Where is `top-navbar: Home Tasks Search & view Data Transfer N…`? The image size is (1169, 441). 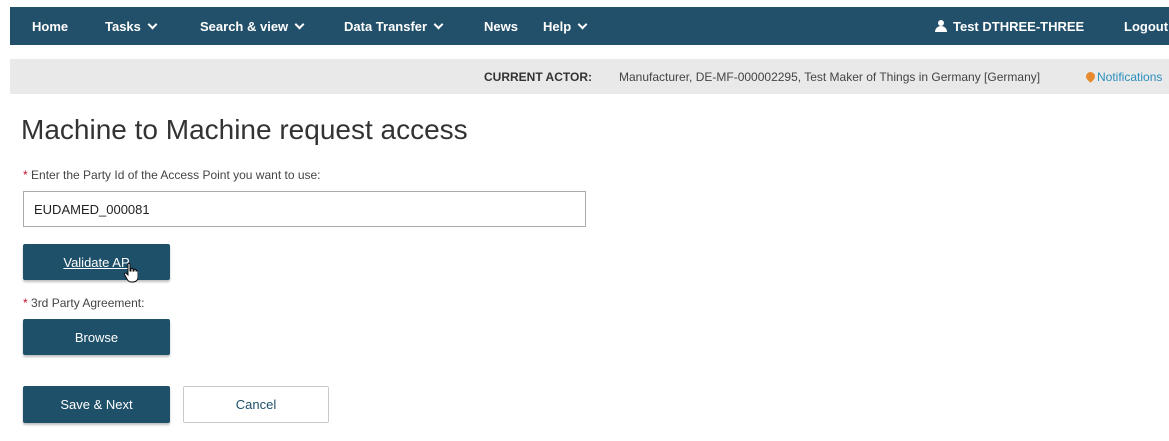
top-navbar: Home Tasks Search & view Data Transfer N… is located at coordinates (589, 26).